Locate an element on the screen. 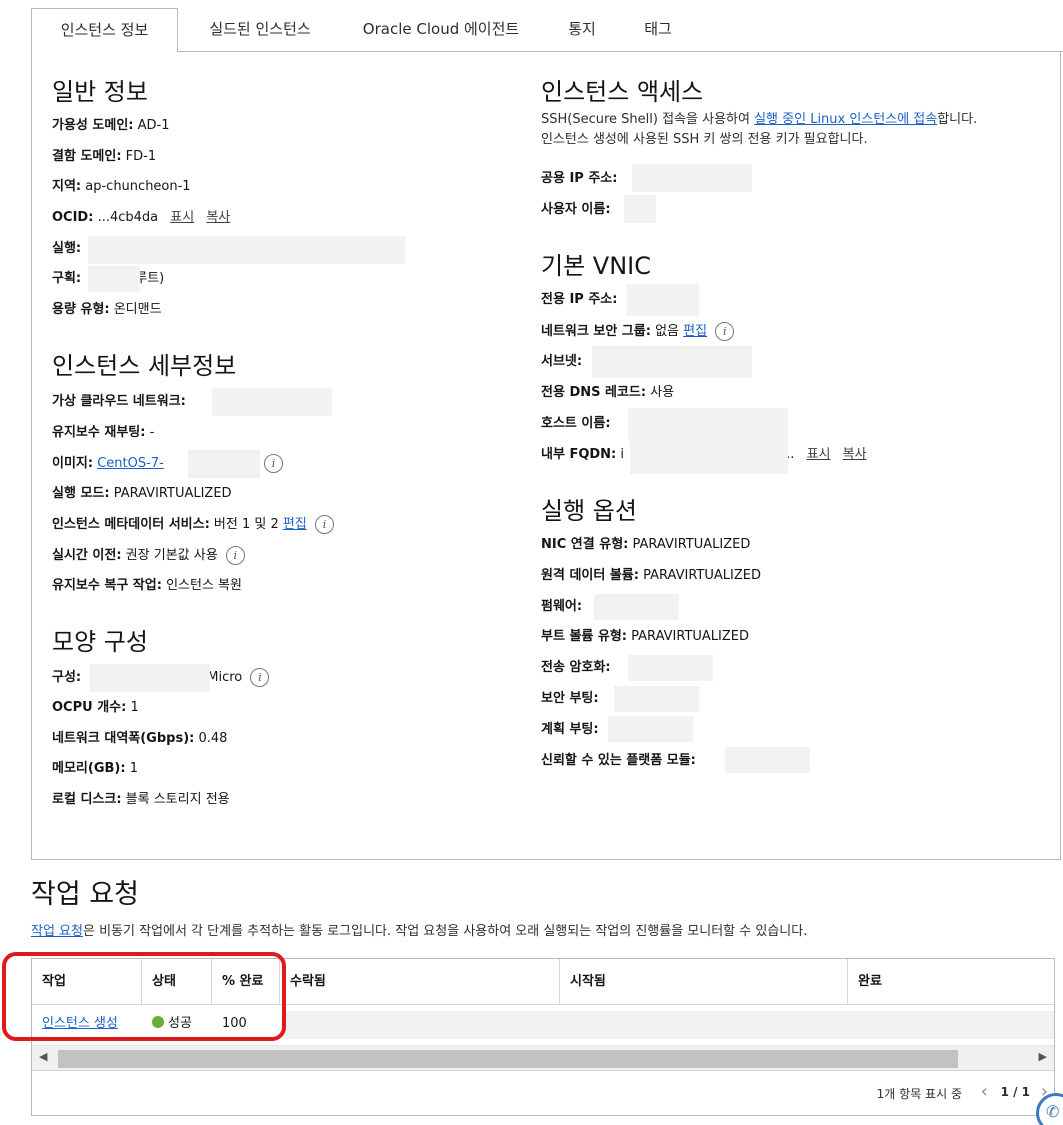  ocid-row: OCID: ...4cb4da 표시 복사 is located at coordinates (141, 218).